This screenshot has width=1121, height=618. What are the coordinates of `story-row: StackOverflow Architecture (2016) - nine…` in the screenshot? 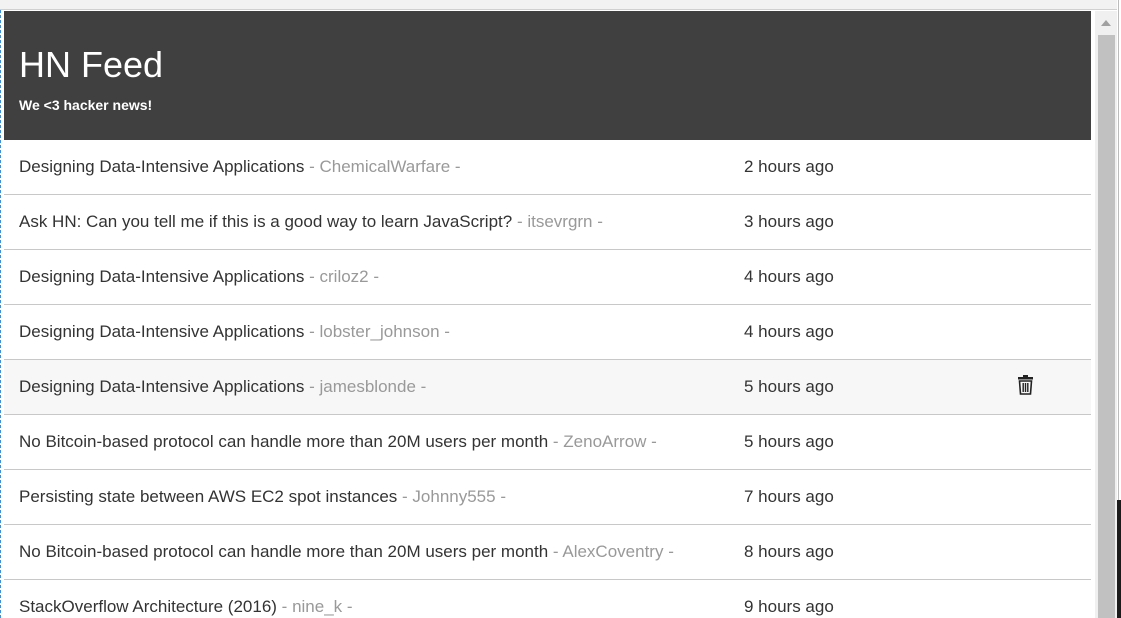 It's located at (547, 599).